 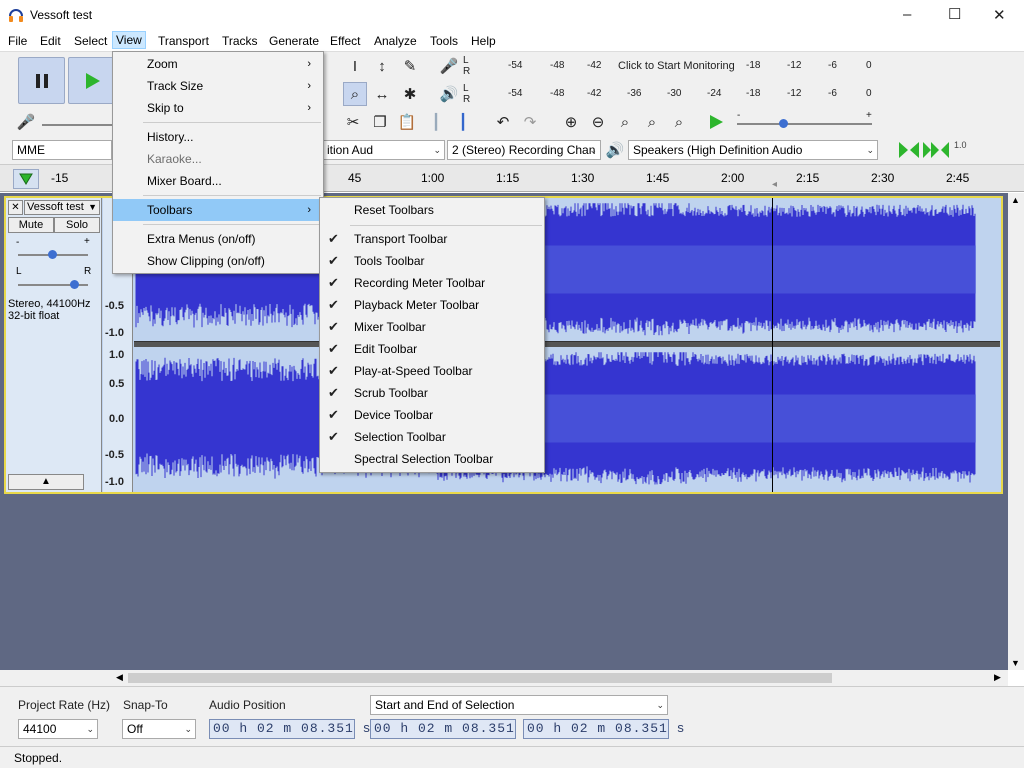 What do you see at coordinates (345, 42) in the screenshot?
I see `menu-effect: Effect` at bounding box center [345, 42].